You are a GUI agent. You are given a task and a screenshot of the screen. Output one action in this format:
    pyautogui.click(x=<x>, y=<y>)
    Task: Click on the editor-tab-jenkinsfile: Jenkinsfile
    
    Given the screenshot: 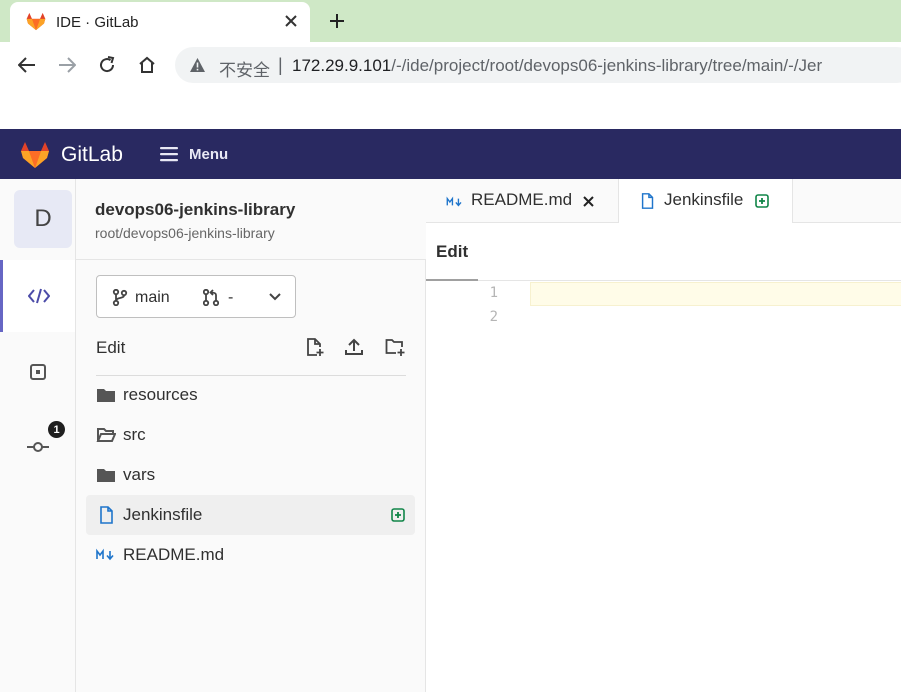 What is the action you would take?
    pyautogui.click(x=705, y=201)
    